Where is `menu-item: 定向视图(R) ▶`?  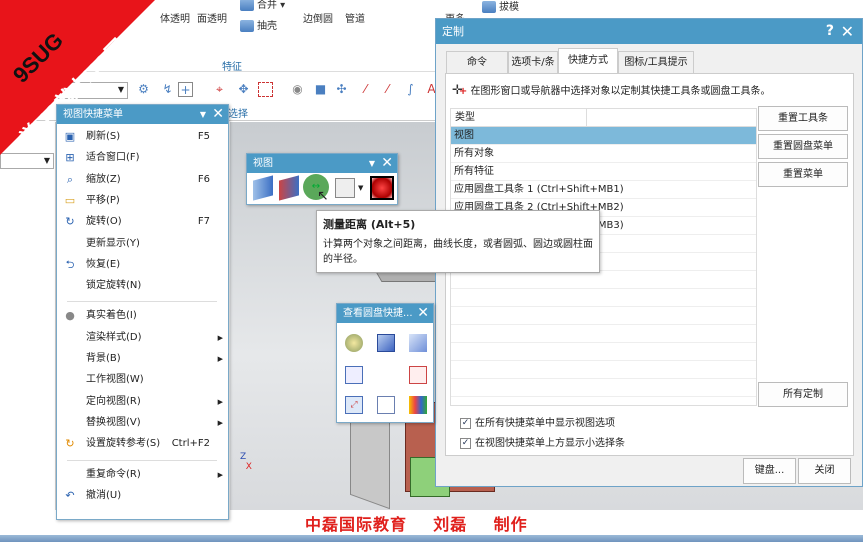
menu-item: 定向视图(R) ▶ is located at coordinates (142, 402).